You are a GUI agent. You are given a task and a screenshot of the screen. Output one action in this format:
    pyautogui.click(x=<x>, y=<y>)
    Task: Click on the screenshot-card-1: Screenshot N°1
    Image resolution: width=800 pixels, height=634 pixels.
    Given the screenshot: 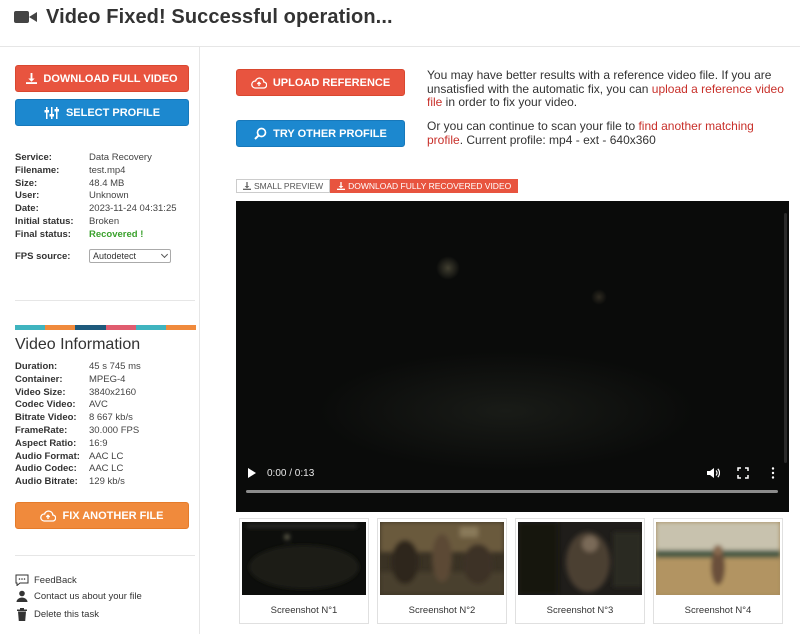 What is the action you would take?
    pyautogui.click(x=304, y=571)
    